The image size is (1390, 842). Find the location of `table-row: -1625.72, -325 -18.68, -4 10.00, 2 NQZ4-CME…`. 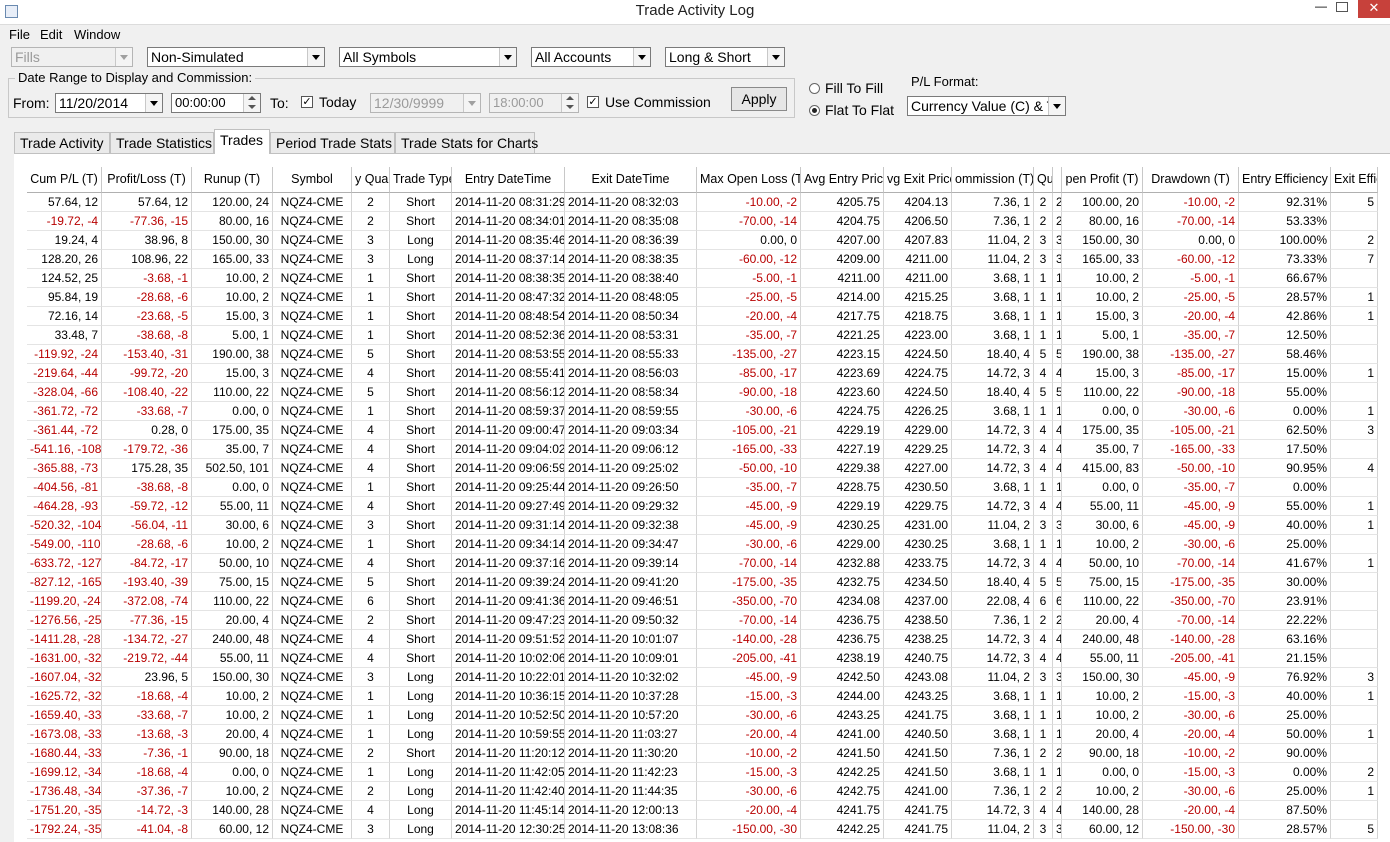

table-row: -1625.72, -325 -18.68, -4 10.00, 2 NQZ4-CME… is located at coordinates (702, 696).